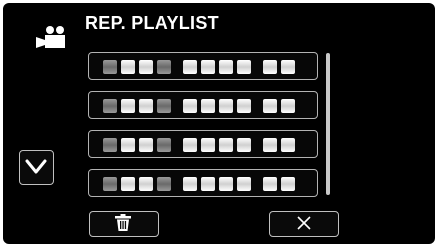  I want to click on trash-icon, so click(123, 222).